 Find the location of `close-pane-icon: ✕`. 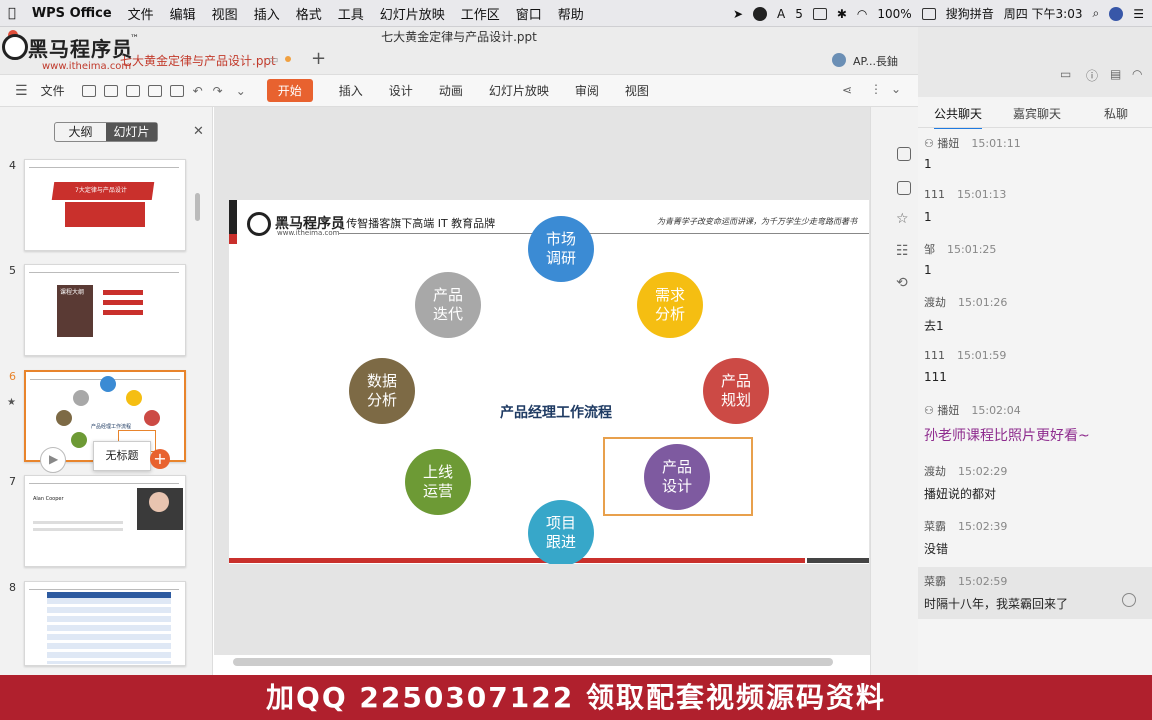

close-pane-icon: ✕ is located at coordinates (198, 131).